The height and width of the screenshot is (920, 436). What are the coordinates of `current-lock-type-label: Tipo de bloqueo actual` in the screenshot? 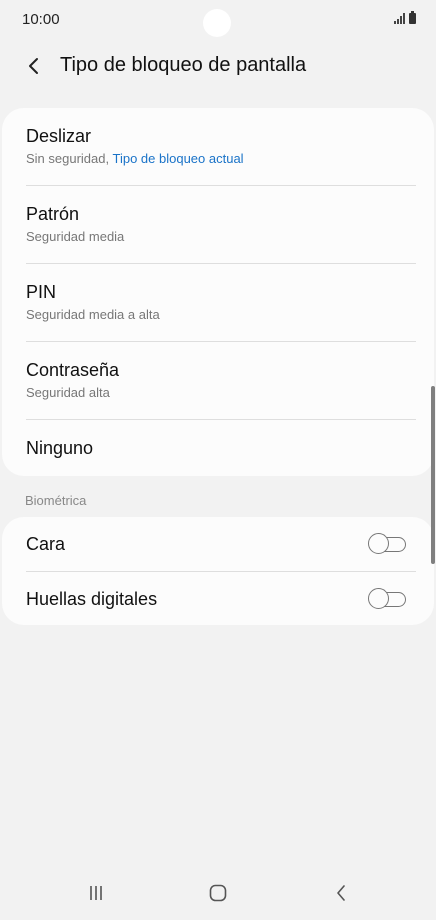 It's located at (178, 158).